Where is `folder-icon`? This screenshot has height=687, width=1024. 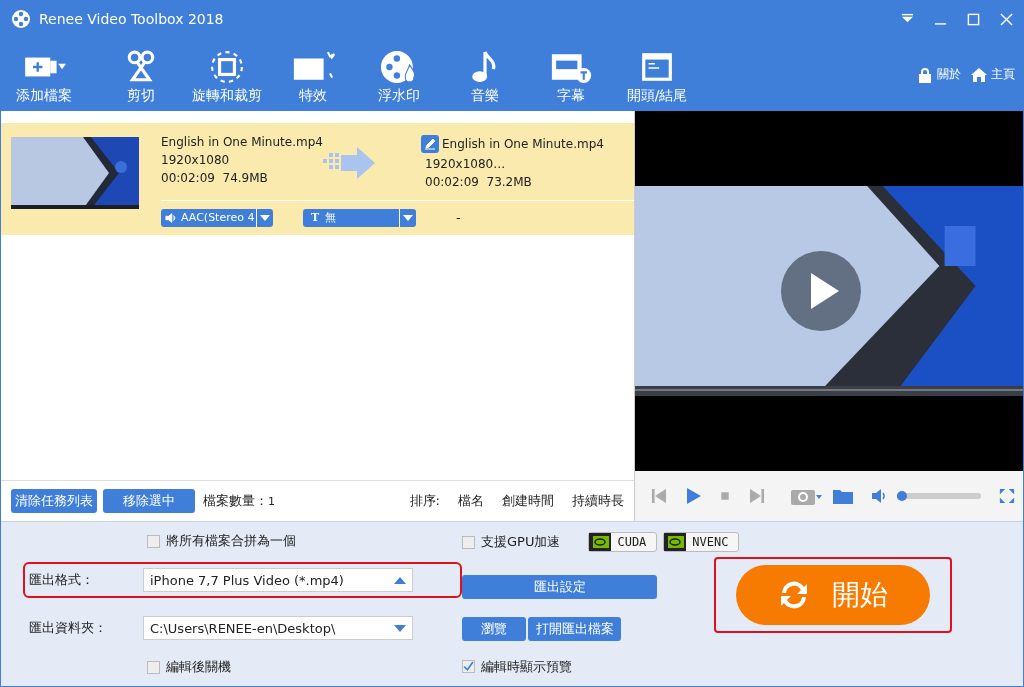 folder-icon is located at coordinates (843, 496).